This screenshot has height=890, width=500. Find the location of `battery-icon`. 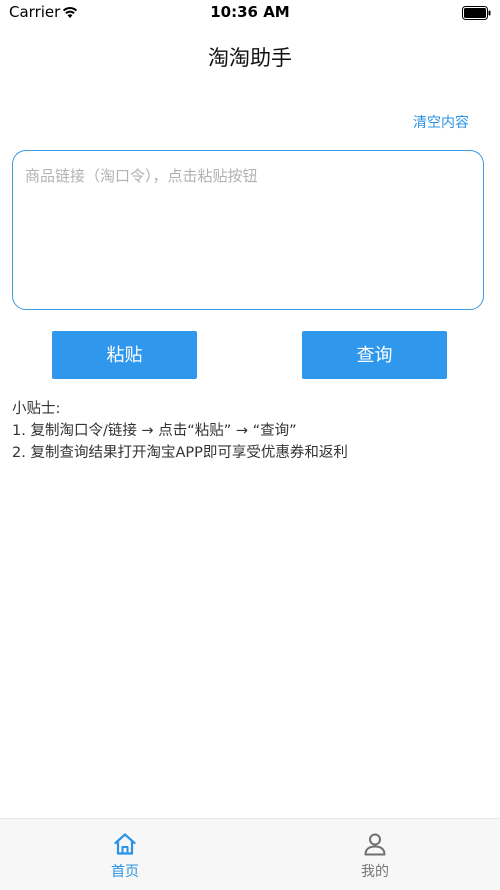

battery-icon is located at coordinates (476, 13).